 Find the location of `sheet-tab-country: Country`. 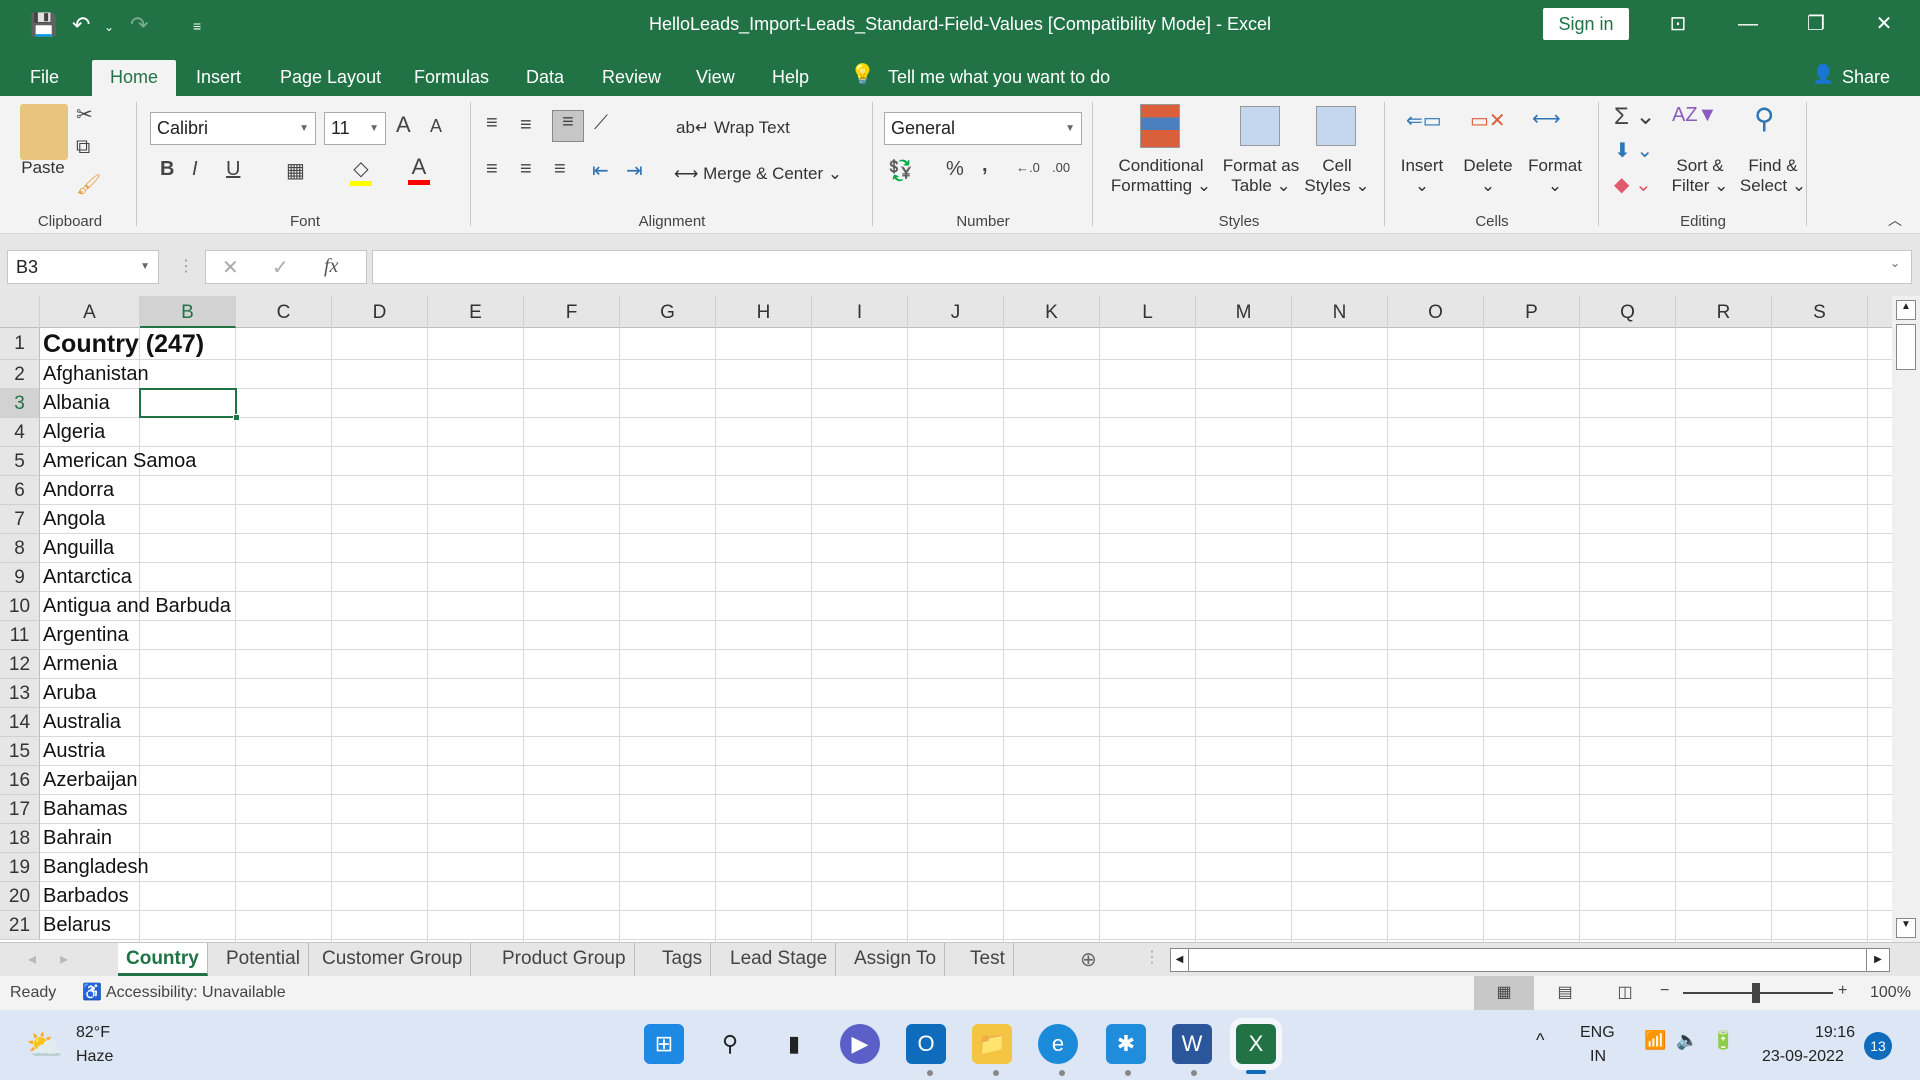

sheet-tab-country: Country is located at coordinates (163, 959).